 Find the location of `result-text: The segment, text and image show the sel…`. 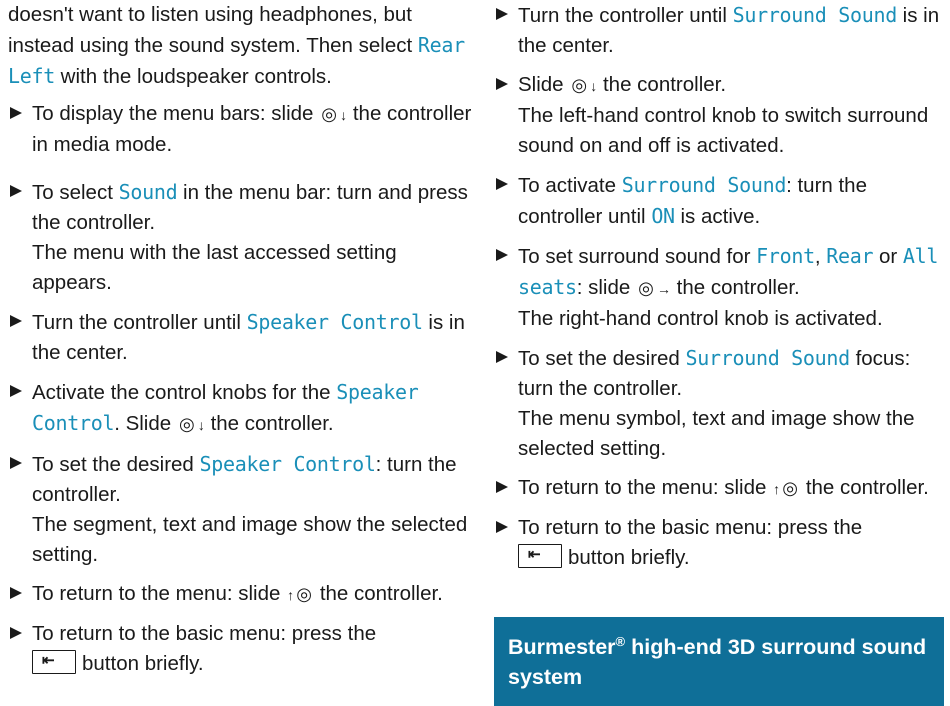

result-text: The segment, text and image show the sel… is located at coordinates (250, 539).